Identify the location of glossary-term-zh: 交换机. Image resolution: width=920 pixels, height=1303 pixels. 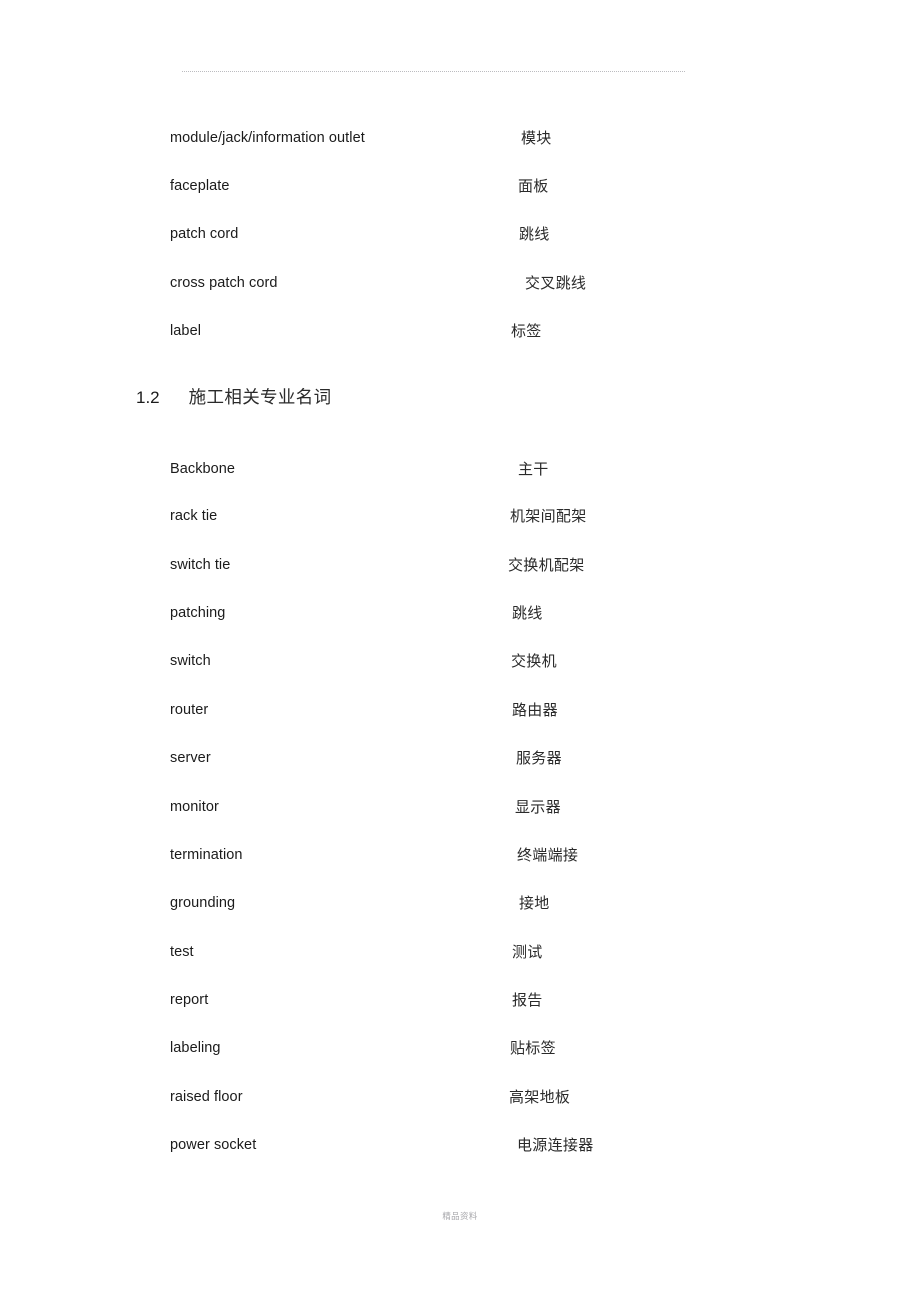
(534, 661).